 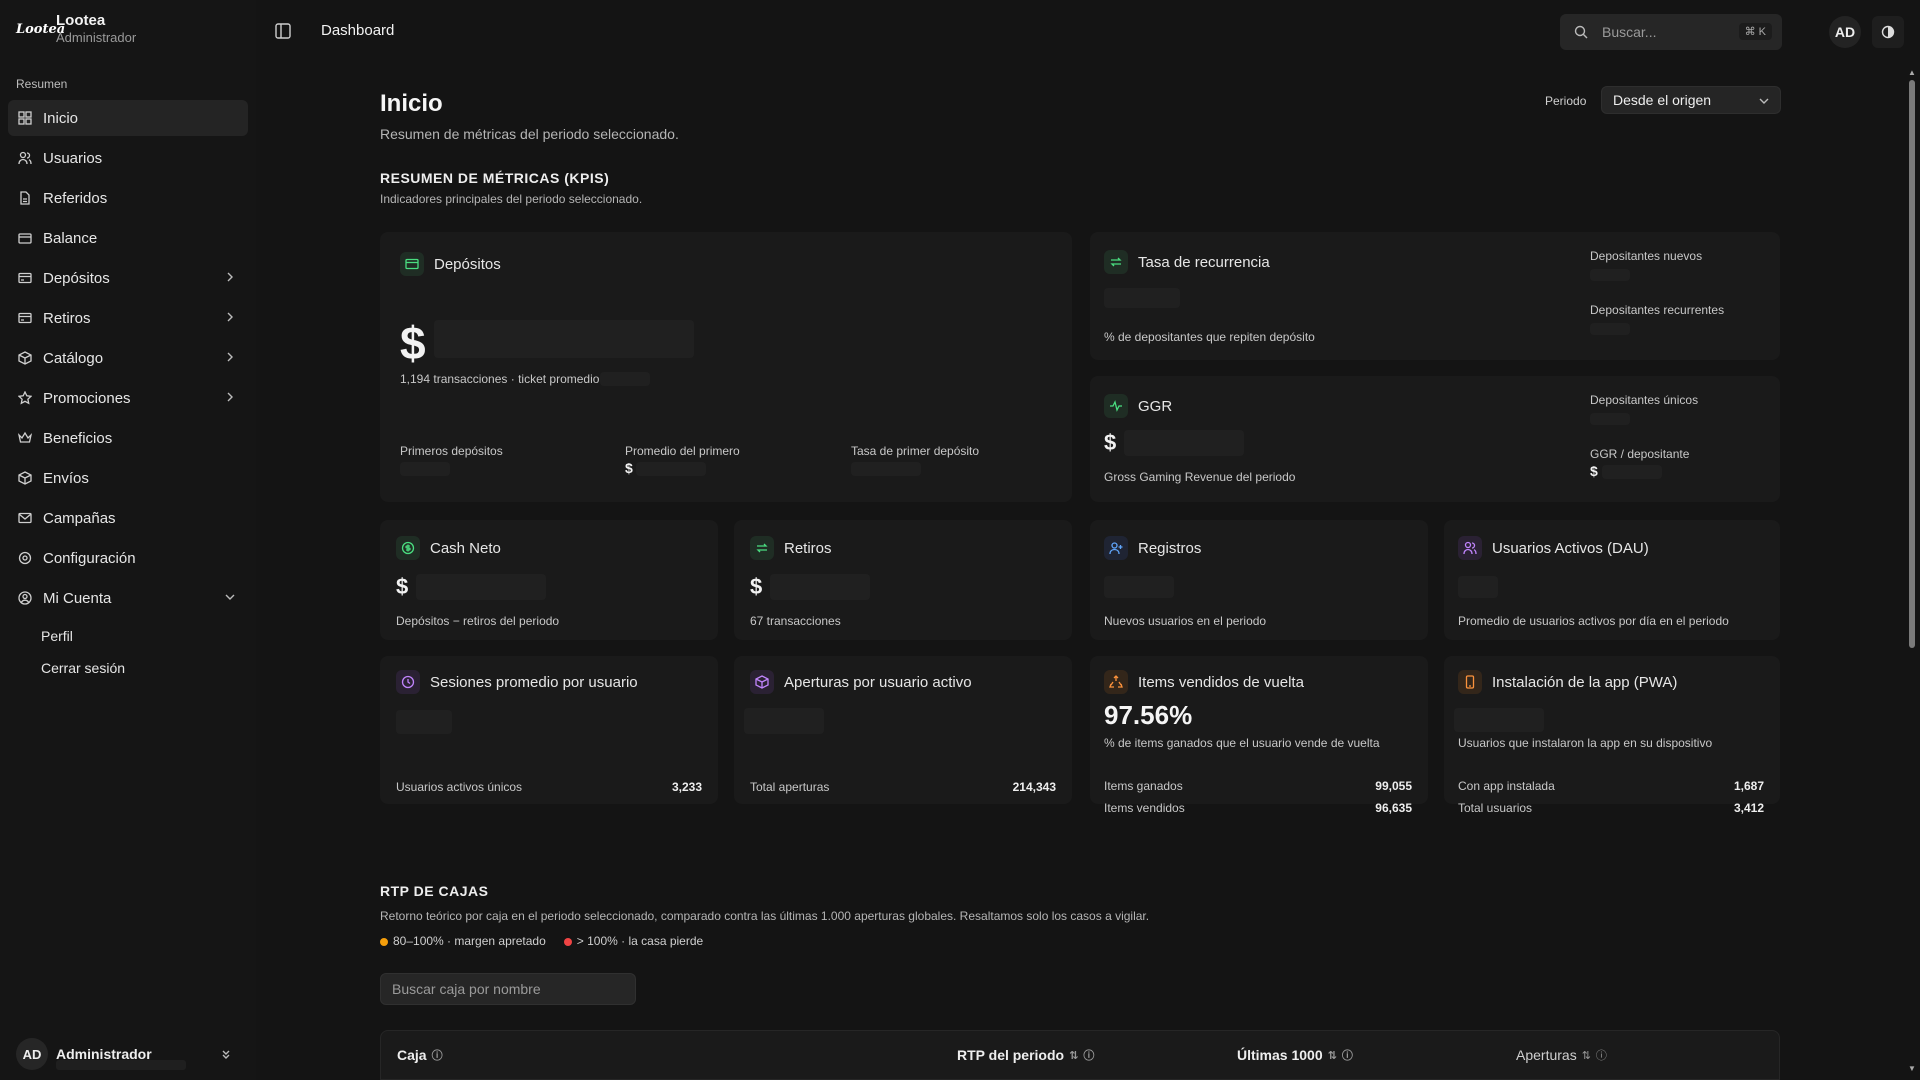 What do you see at coordinates (1144, 808) in the screenshot?
I see `stat-label: Items vendidos` at bounding box center [1144, 808].